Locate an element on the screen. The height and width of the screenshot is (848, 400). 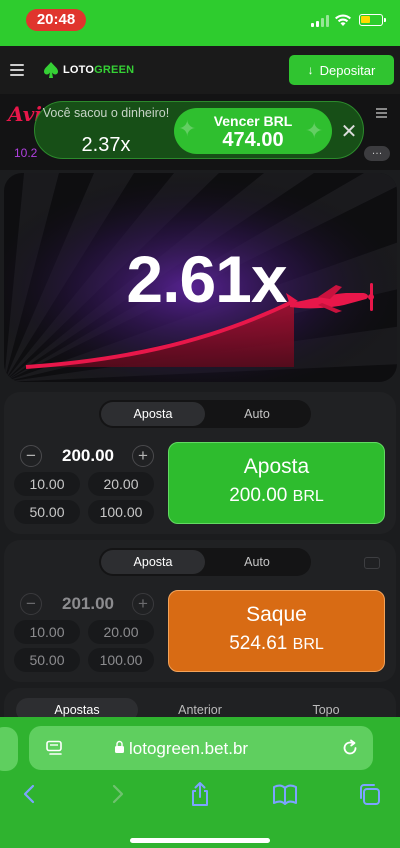
win-label: Vencer BRL is located at coordinates (253, 121).